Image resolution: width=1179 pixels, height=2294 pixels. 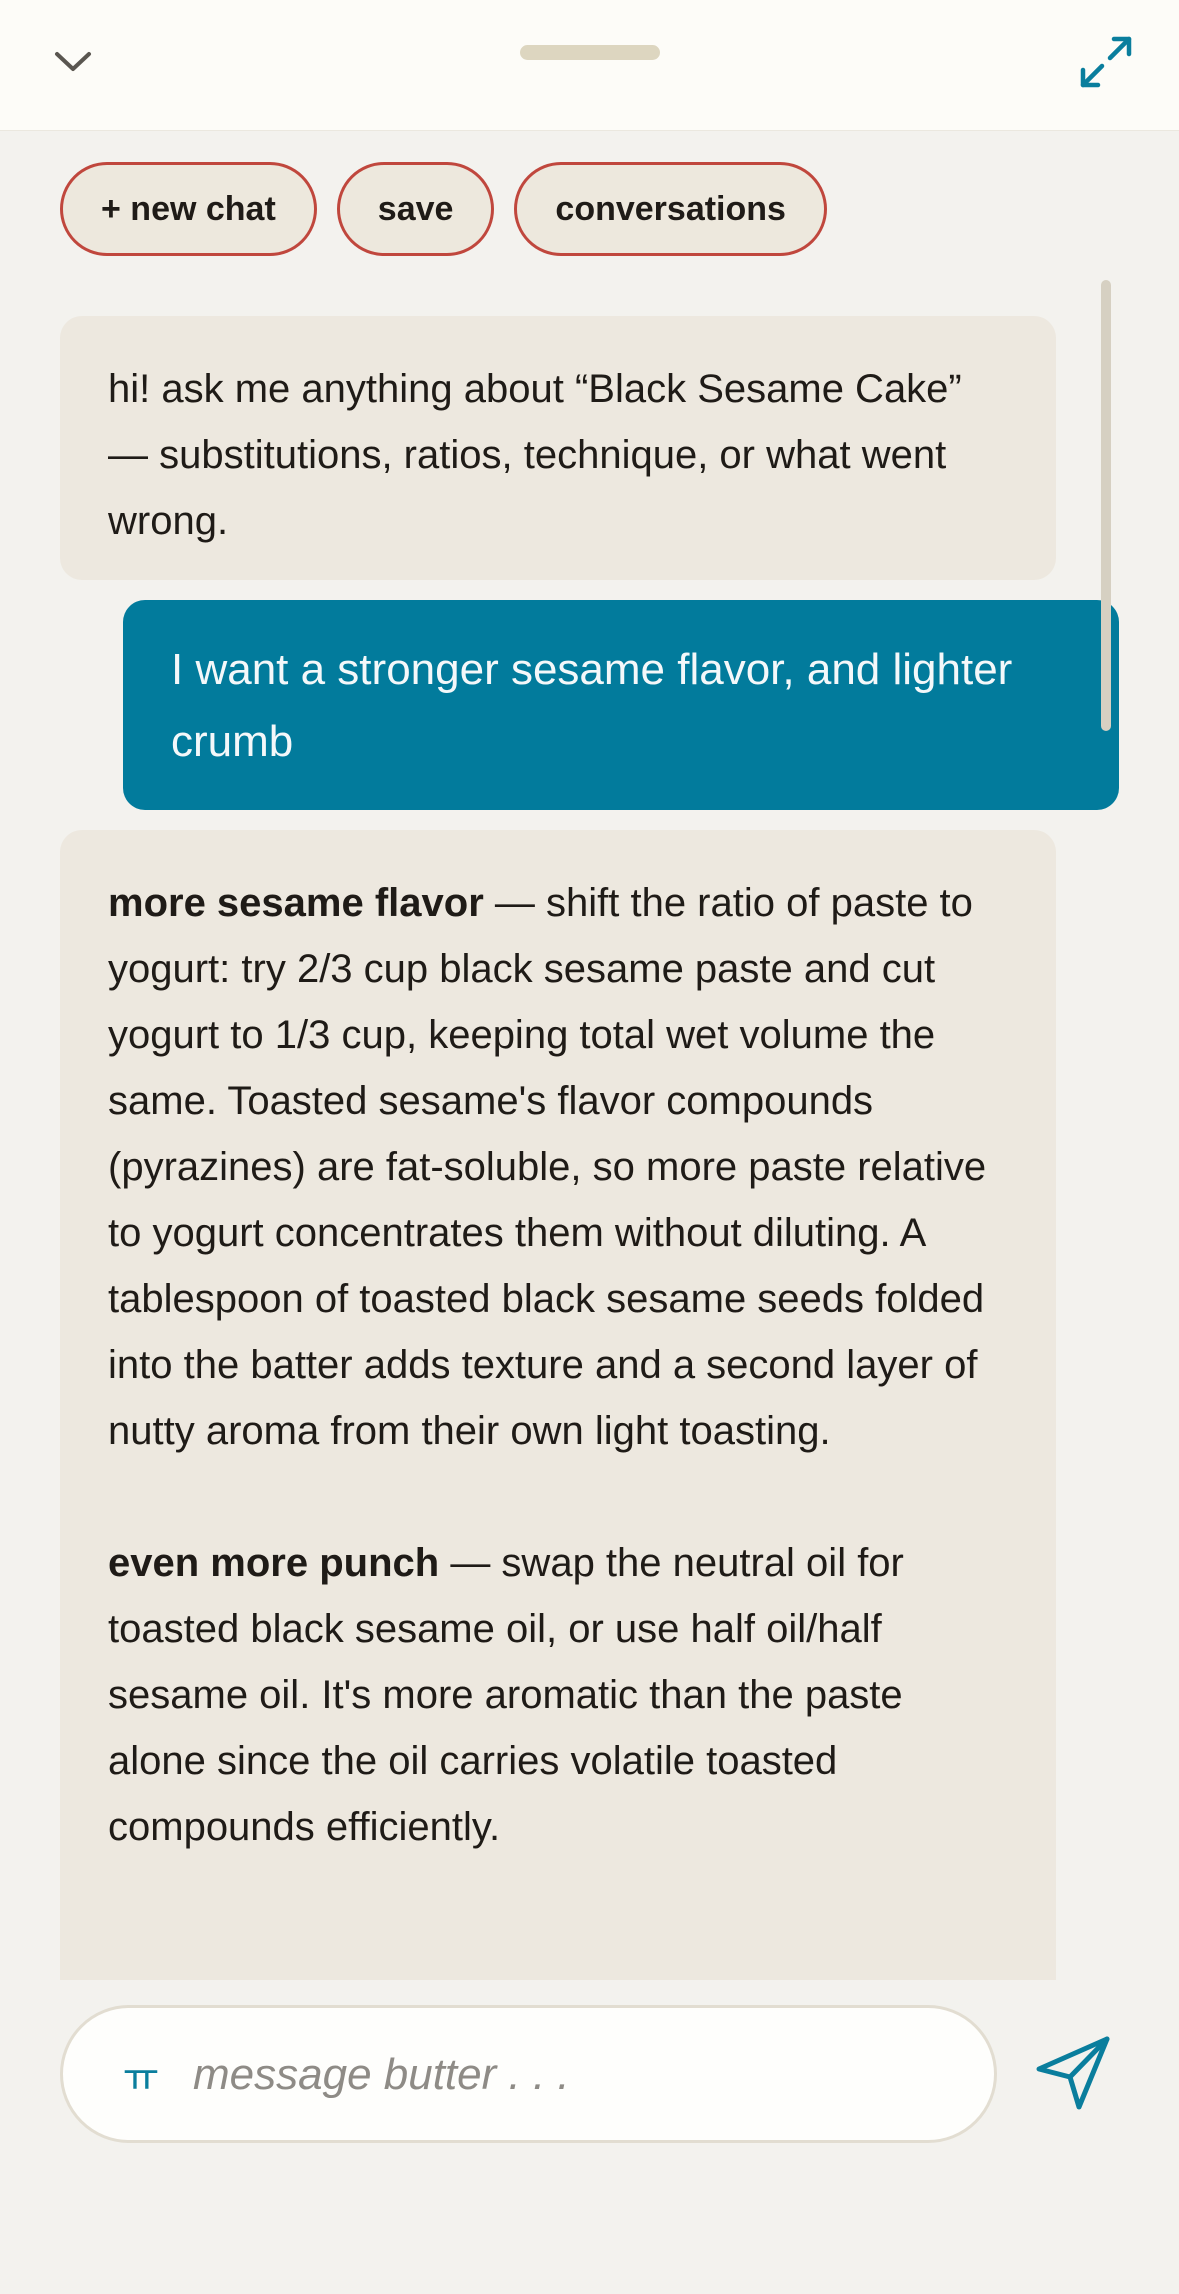 I want to click on save-button: save, so click(x=415, y=209).